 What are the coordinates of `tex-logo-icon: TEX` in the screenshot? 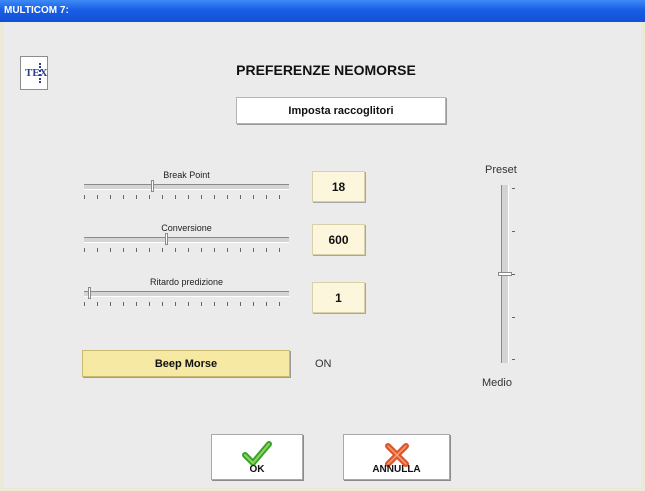 It's located at (34, 73).